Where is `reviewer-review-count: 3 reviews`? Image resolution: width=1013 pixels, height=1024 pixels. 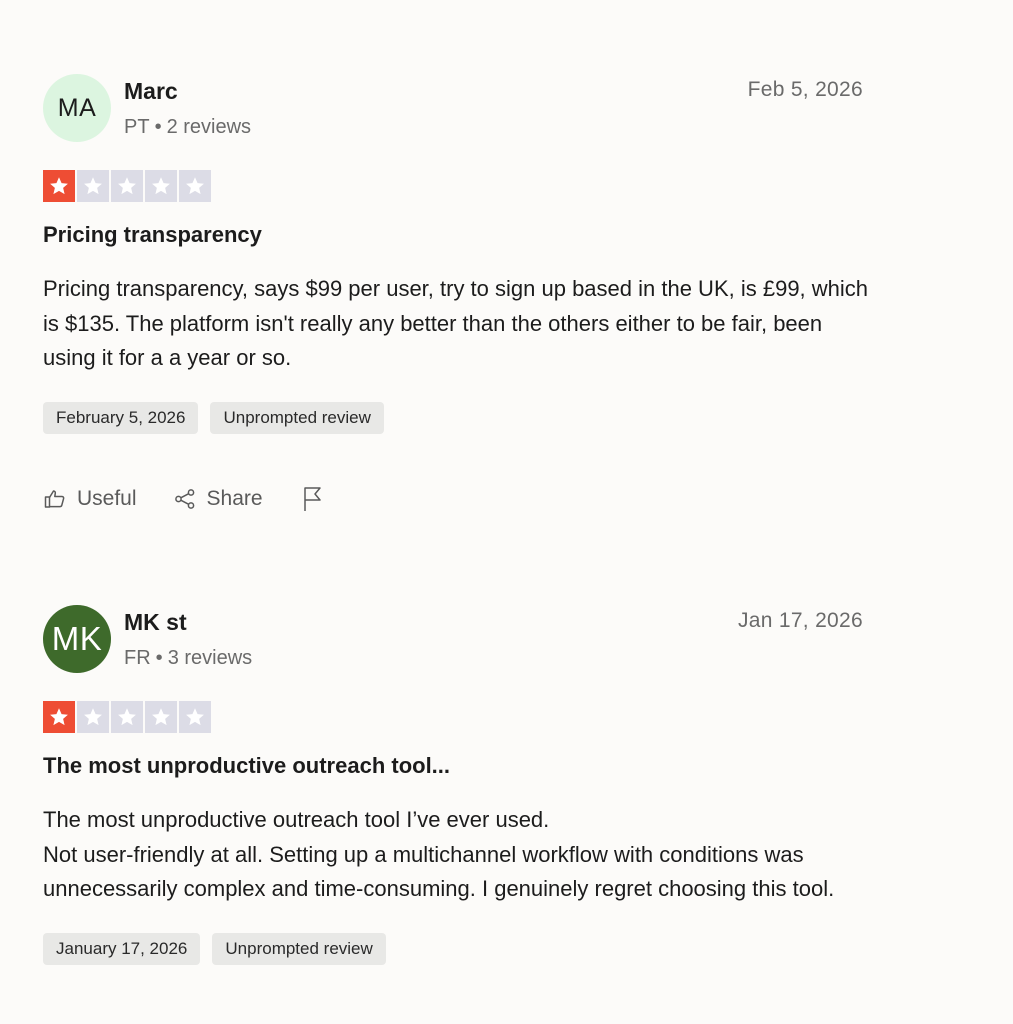
reviewer-review-count: 3 reviews is located at coordinates (210, 658).